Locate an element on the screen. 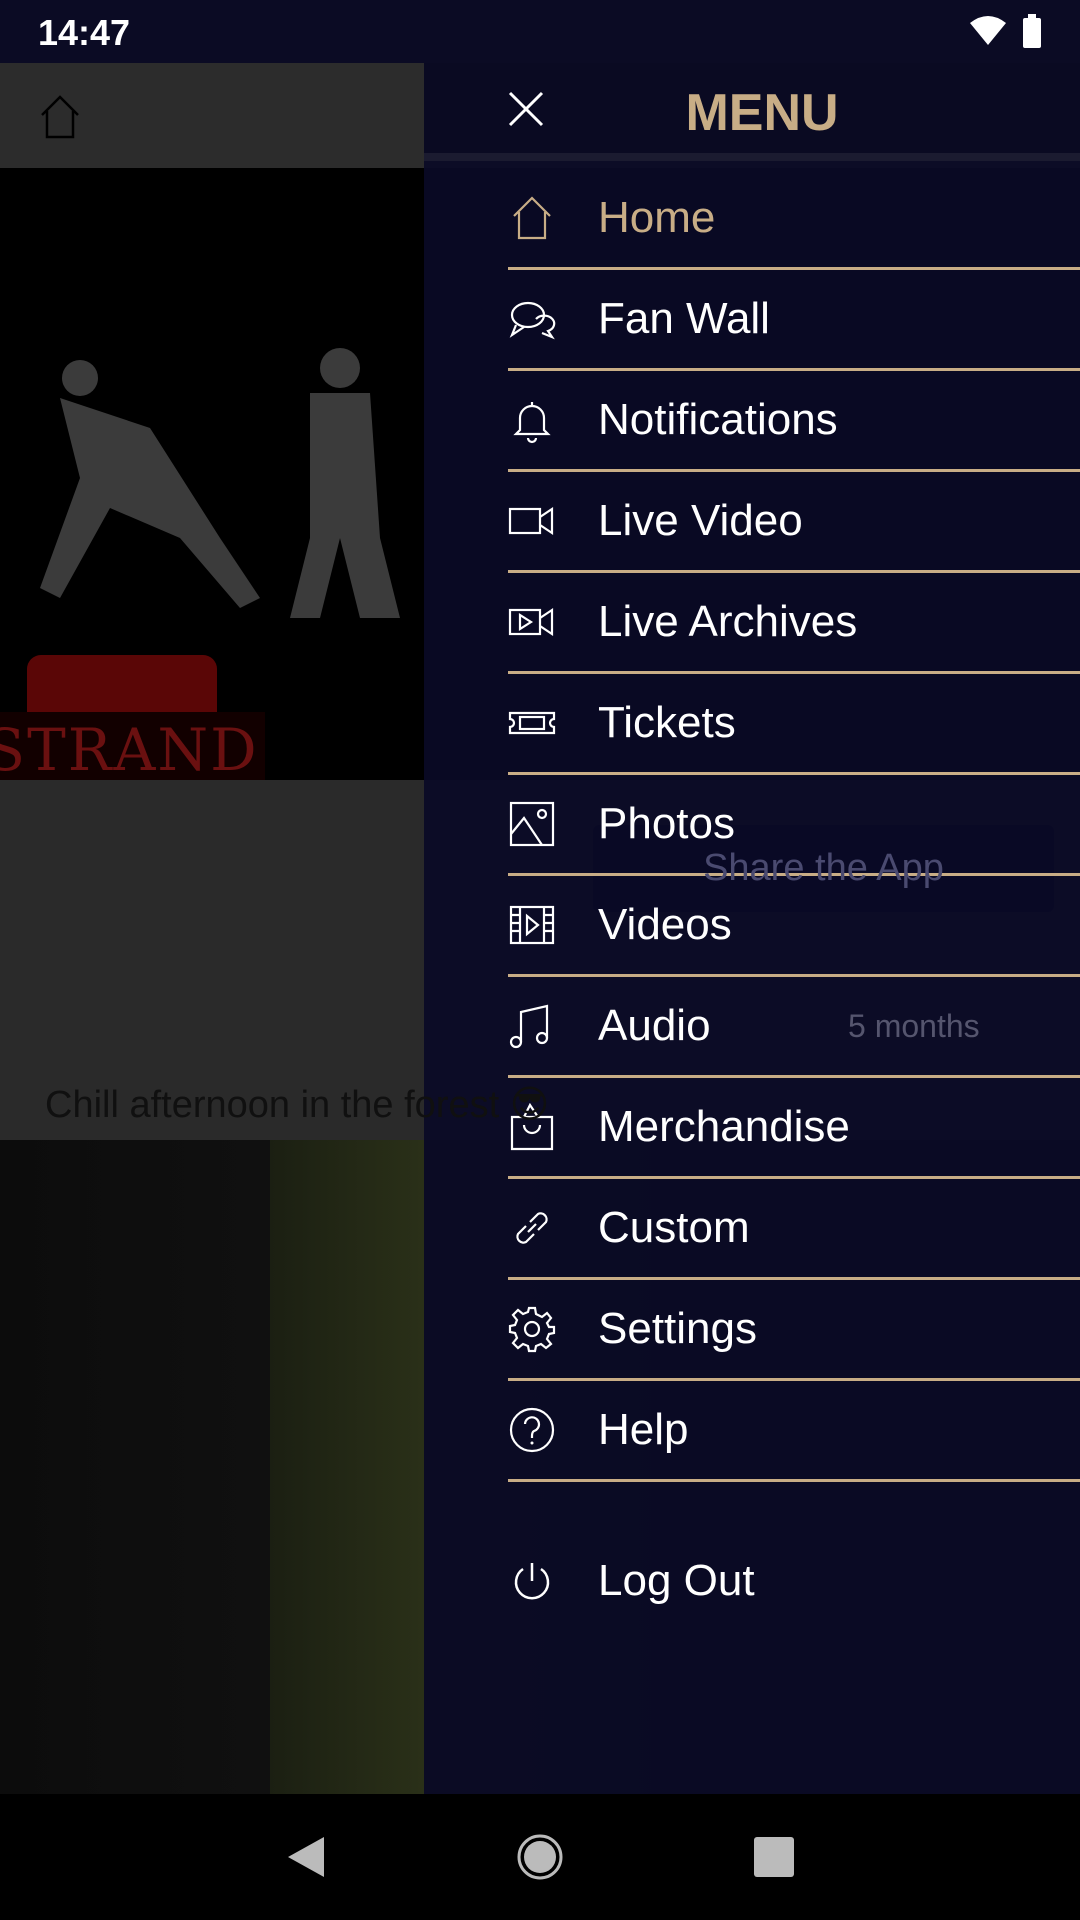 This screenshot has height=1920, width=1080. ticket-icon is located at coordinates (532, 723).